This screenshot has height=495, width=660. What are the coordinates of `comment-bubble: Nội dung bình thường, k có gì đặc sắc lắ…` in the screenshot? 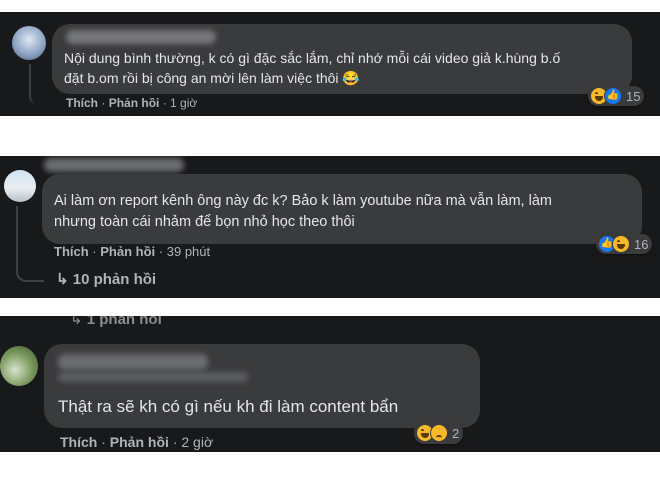 It's located at (342, 59).